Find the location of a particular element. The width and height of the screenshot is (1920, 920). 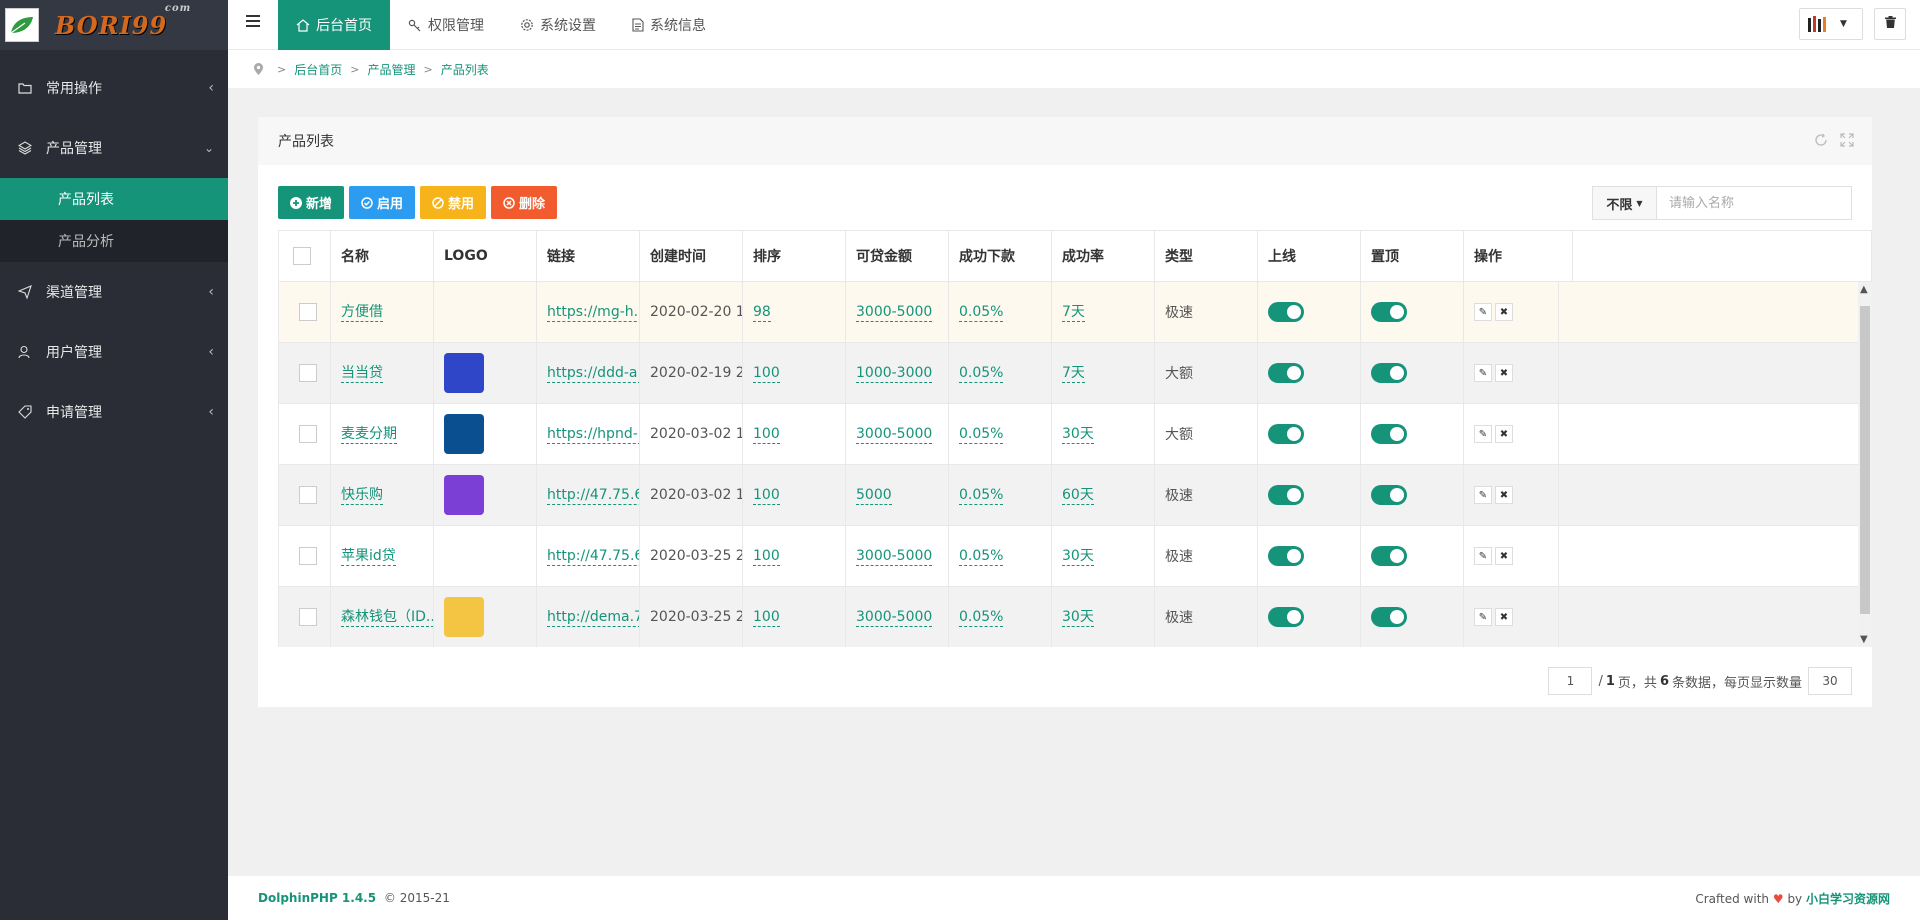

breadcrumb-current: 产品列表 is located at coordinates (465, 69).